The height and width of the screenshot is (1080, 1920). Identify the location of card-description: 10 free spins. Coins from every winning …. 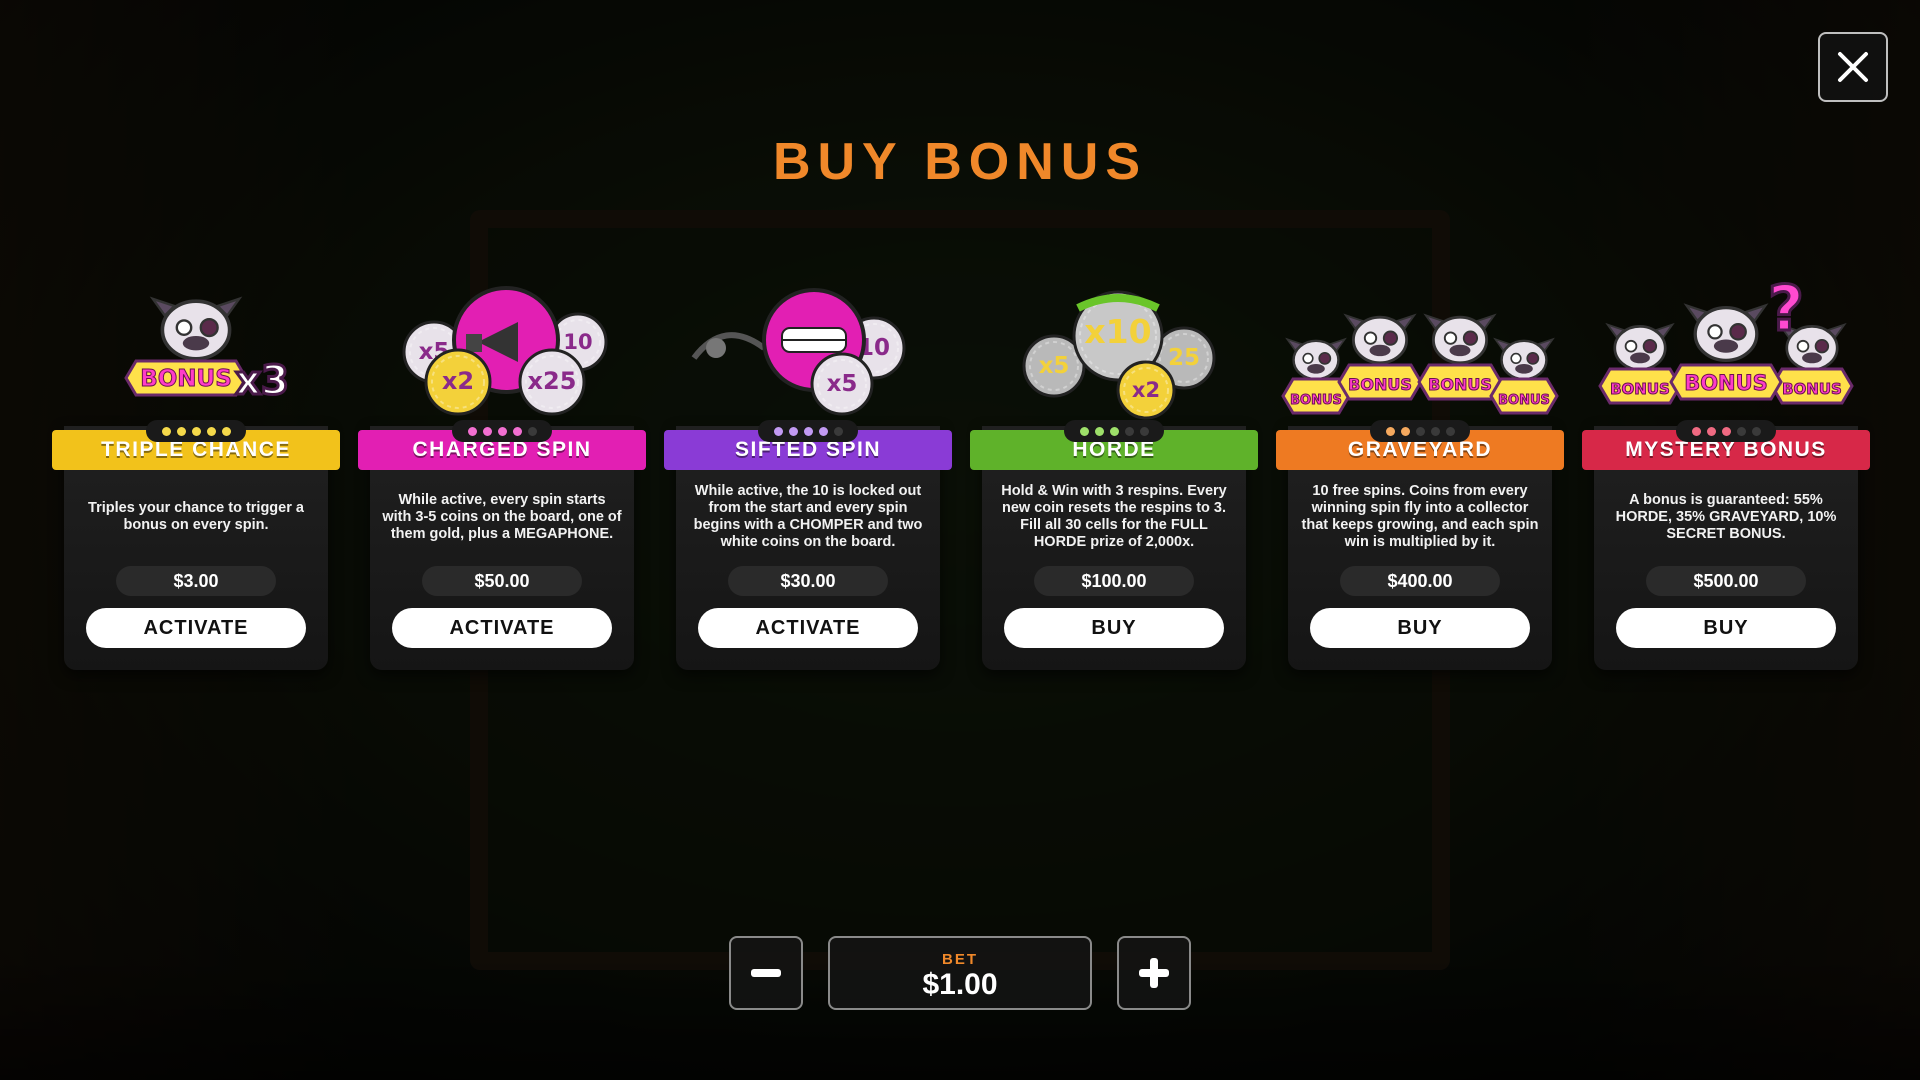
(1420, 516).